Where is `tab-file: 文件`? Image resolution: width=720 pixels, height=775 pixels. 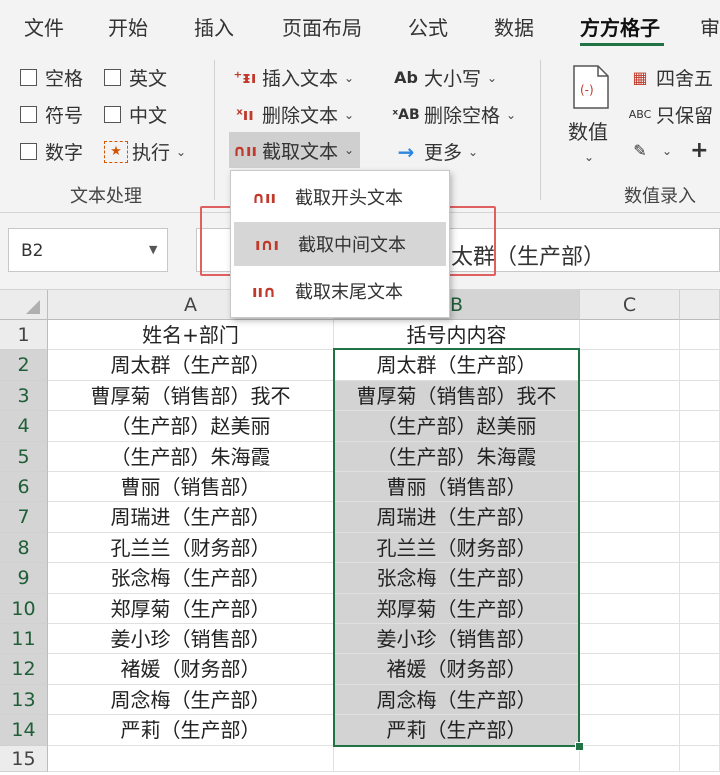
tab-file: 文件 is located at coordinates (44, 26).